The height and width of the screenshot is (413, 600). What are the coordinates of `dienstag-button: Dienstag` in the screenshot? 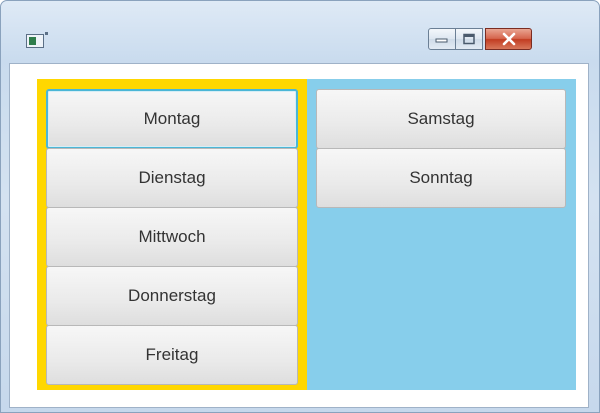 It's located at (172, 178).